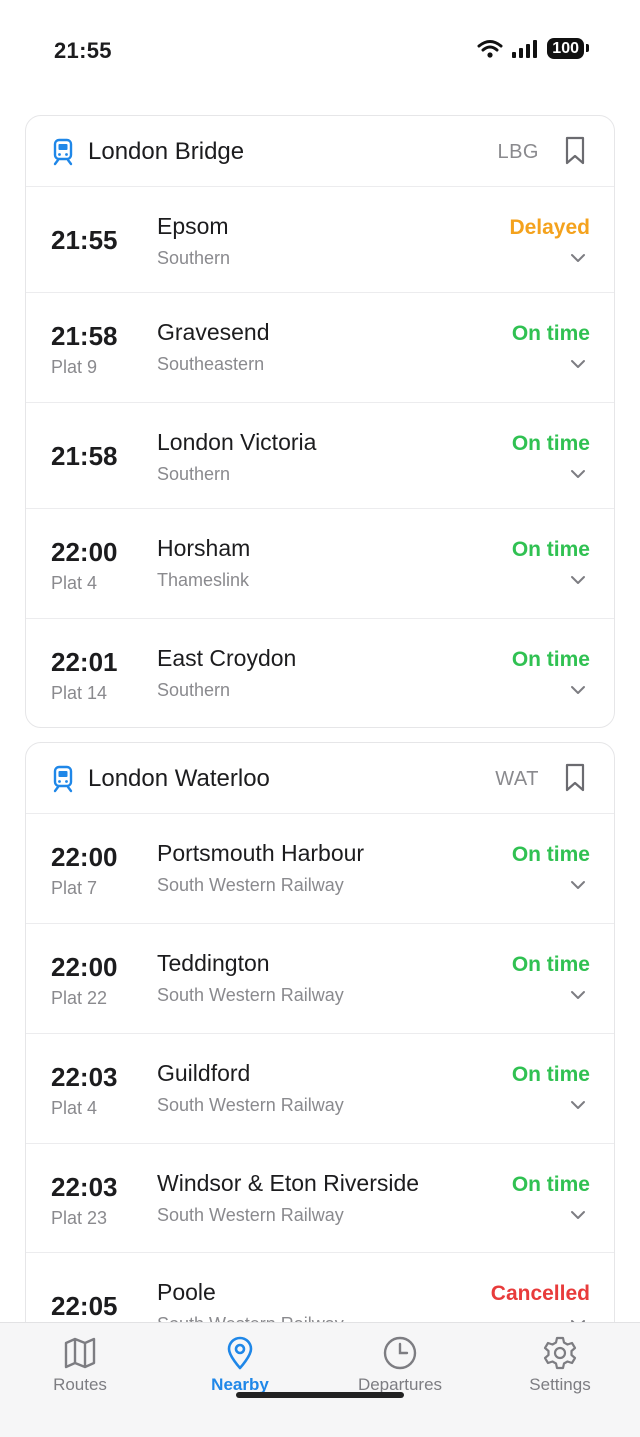 The height and width of the screenshot is (1437, 640). What do you see at coordinates (166, 151) in the screenshot?
I see `station-name: London Bridge` at bounding box center [166, 151].